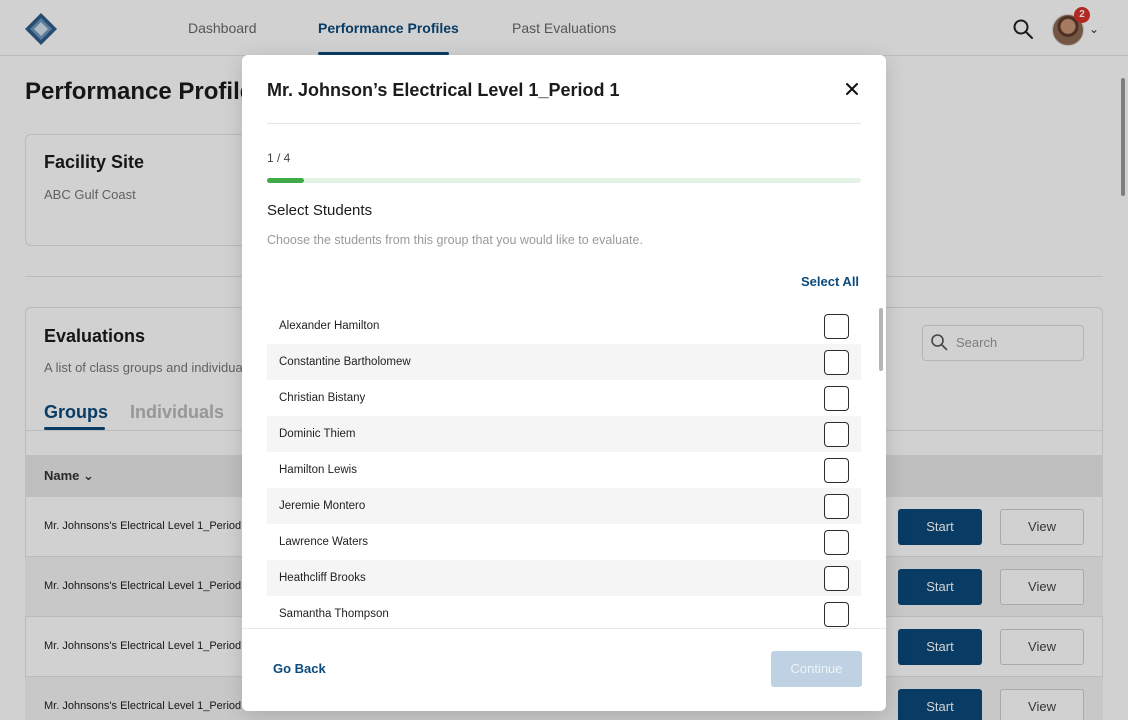 Image resolution: width=1128 pixels, height=720 pixels. What do you see at coordinates (299, 668) in the screenshot?
I see `go-back-button: Go Back` at bounding box center [299, 668].